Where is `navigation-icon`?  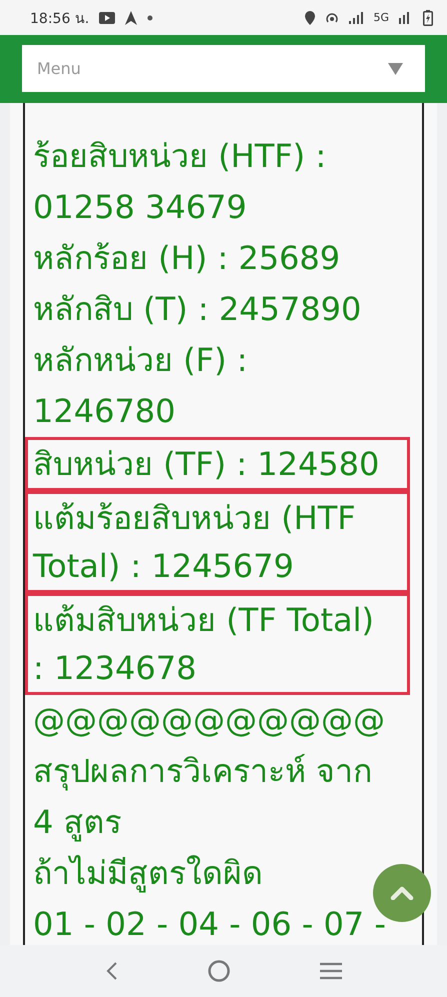 navigation-icon is located at coordinates (131, 17).